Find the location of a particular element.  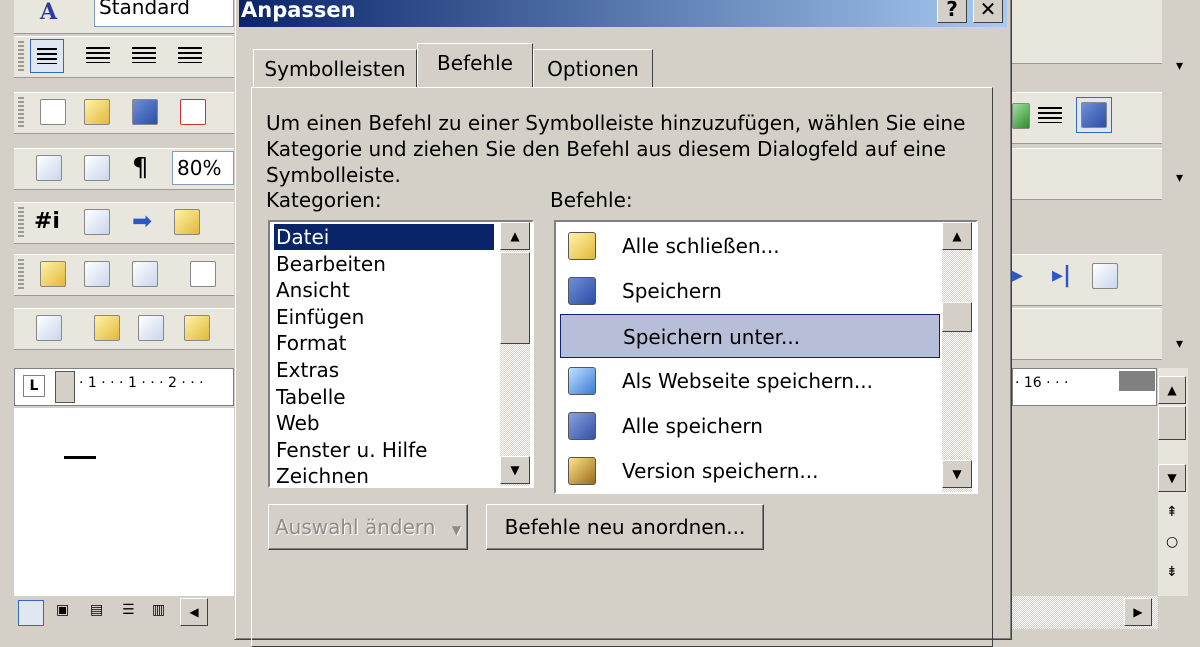

paste-icon is located at coordinates (187, 222).